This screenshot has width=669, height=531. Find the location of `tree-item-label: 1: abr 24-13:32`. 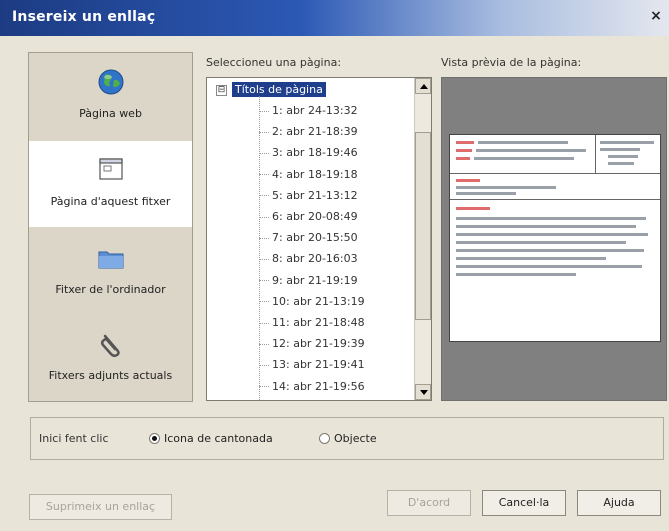

tree-item-label: 1: abr 24-13:32 is located at coordinates (315, 110).